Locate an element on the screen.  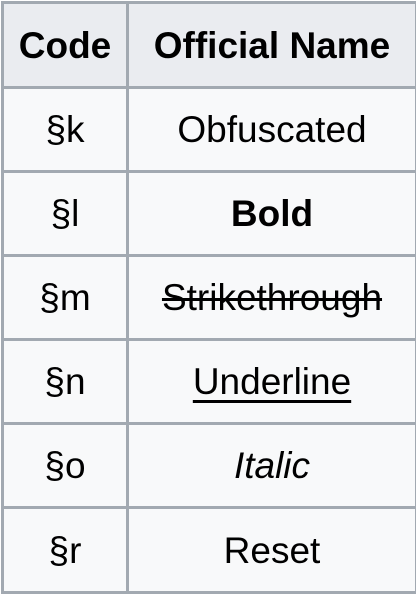
name-text: Bold is located at coordinates (272, 213).